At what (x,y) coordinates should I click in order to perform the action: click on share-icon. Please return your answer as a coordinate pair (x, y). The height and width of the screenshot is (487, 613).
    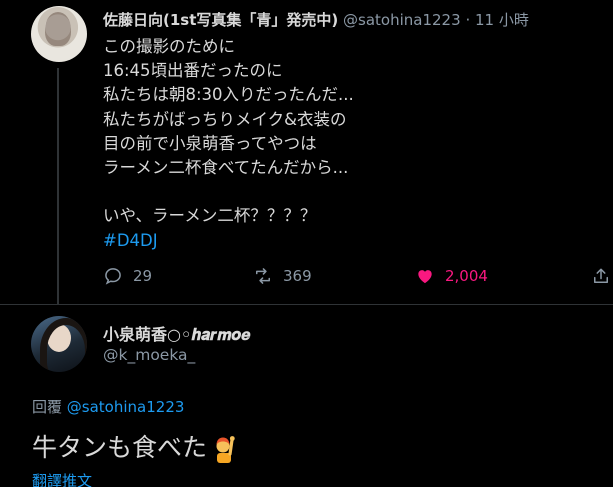
    Looking at the image, I should click on (601, 275).